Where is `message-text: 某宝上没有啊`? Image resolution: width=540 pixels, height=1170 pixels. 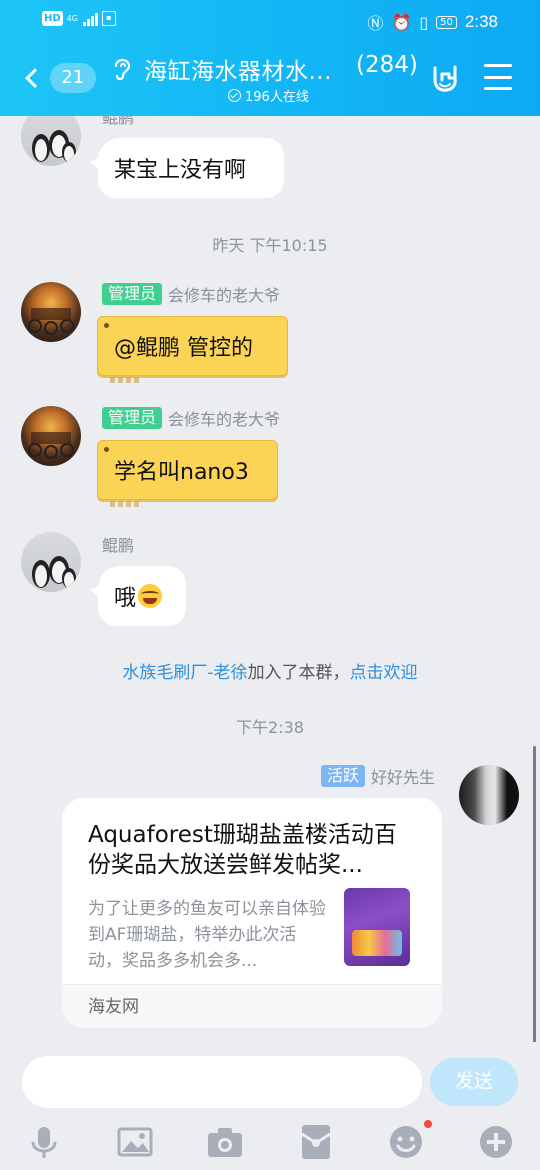 message-text: 某宝上没有啊 is located at coordinates (180, 170).